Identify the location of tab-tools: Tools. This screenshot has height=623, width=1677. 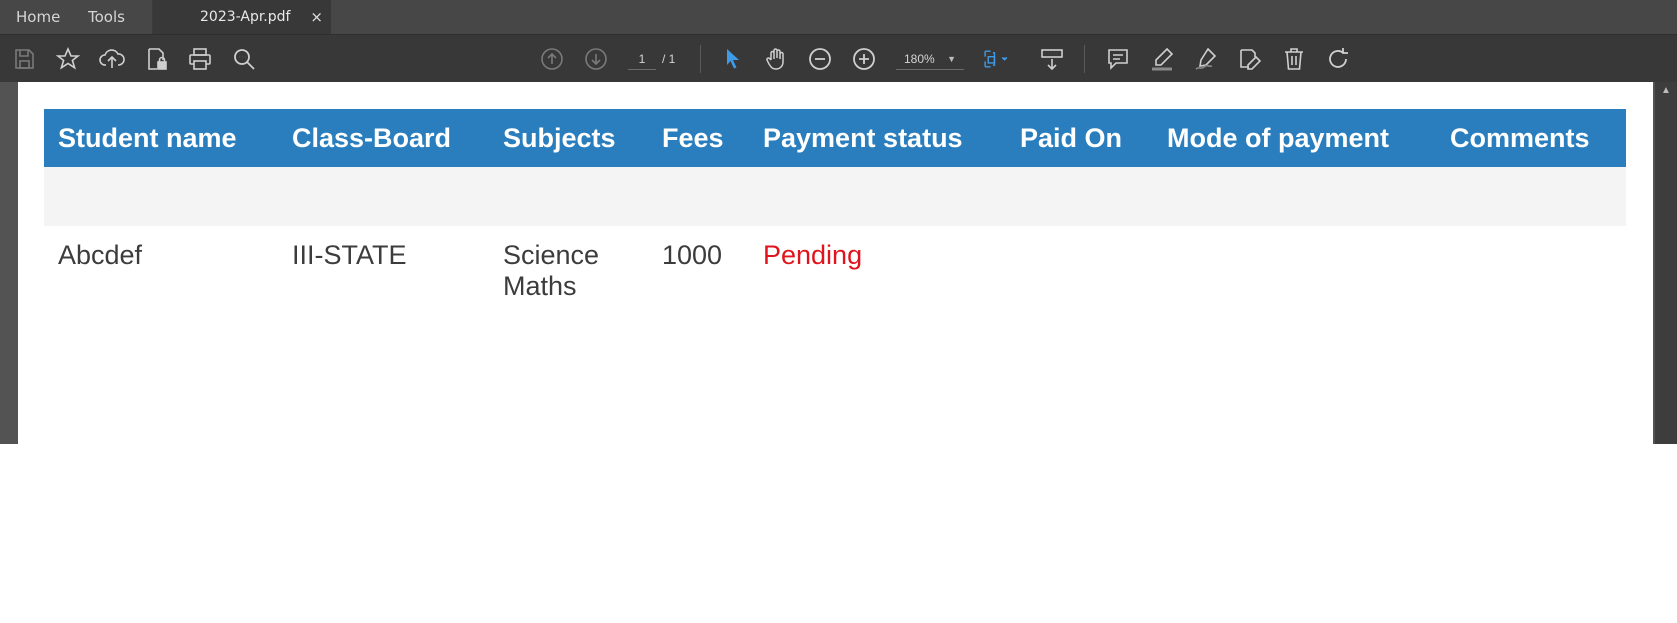
(106, 17).